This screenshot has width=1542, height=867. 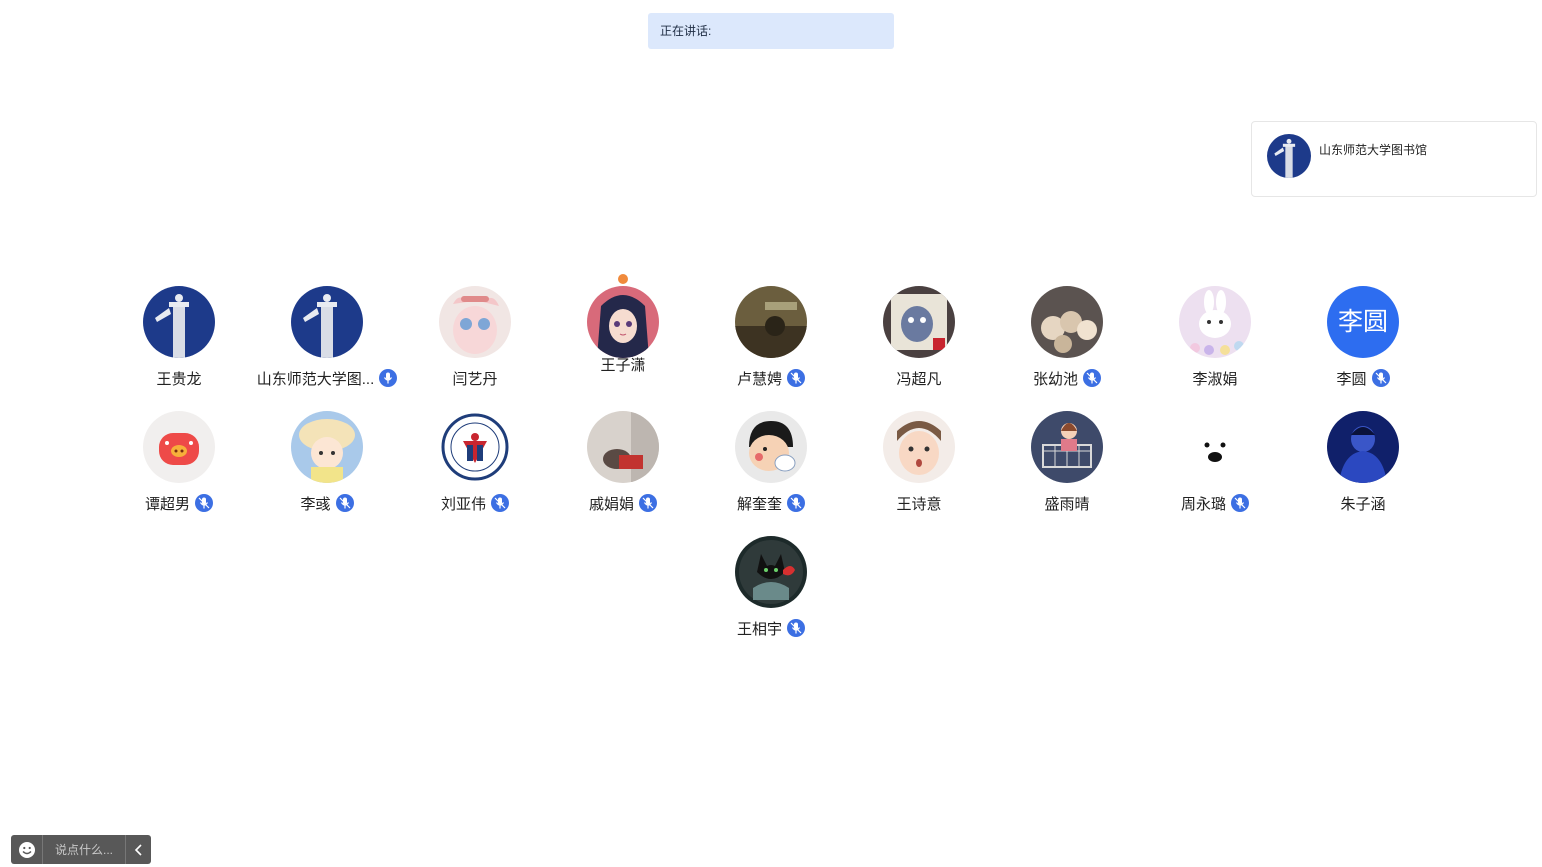 I want to click on participant: 李彧, so click(x=327, y=465).